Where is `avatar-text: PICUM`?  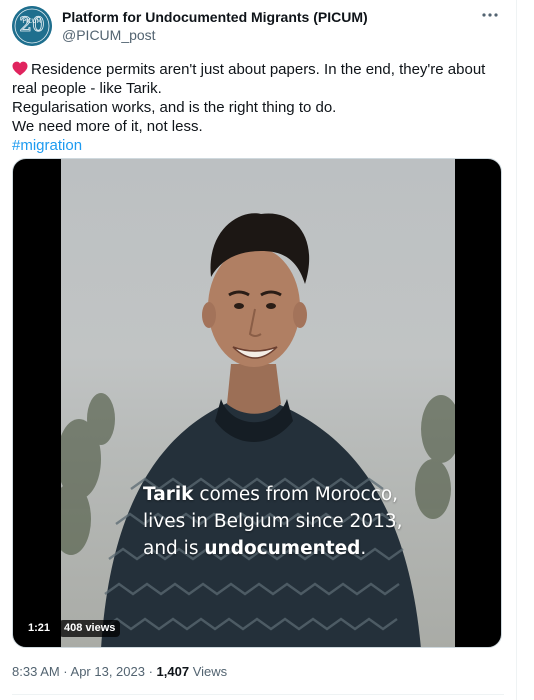
avatar-text: PICUM is located at coordinates (31, 21).